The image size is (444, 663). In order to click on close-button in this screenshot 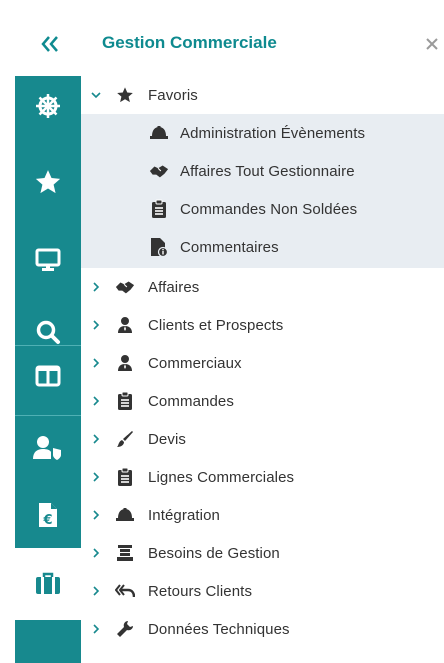, I will do `click(434, 43)`.